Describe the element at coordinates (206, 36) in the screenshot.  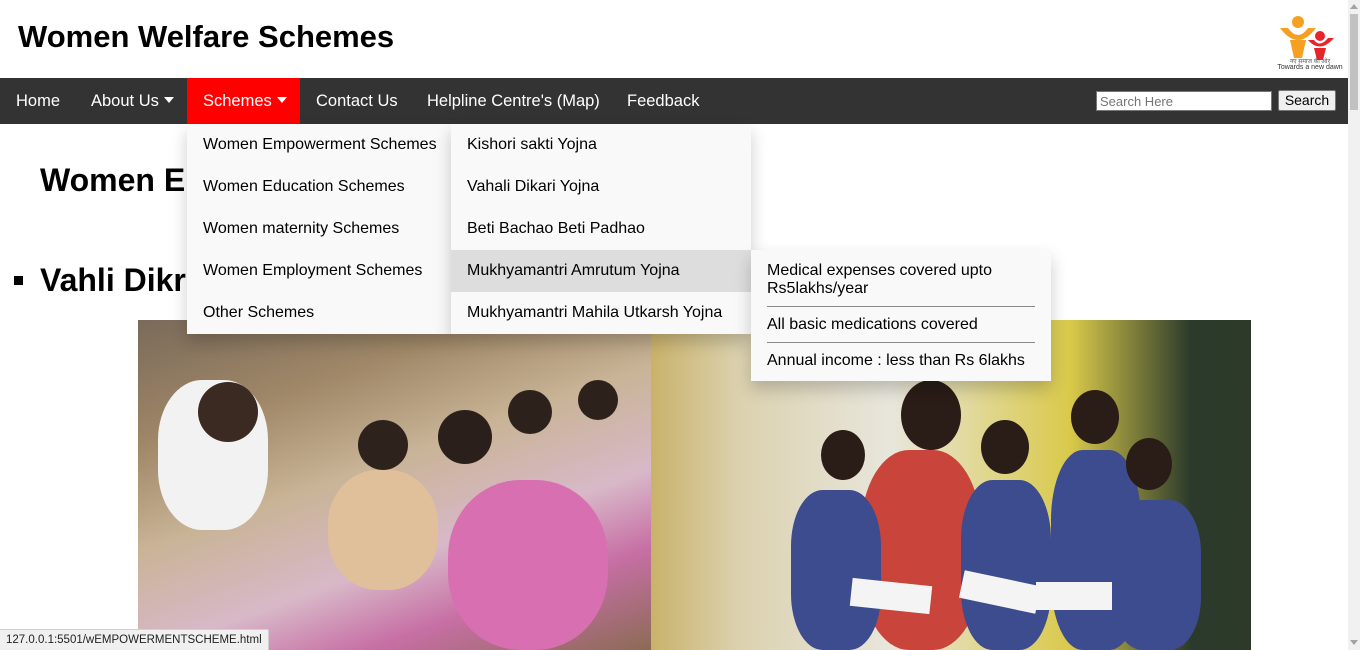
I see `site-title: Women Welfare Schemes` at that location.